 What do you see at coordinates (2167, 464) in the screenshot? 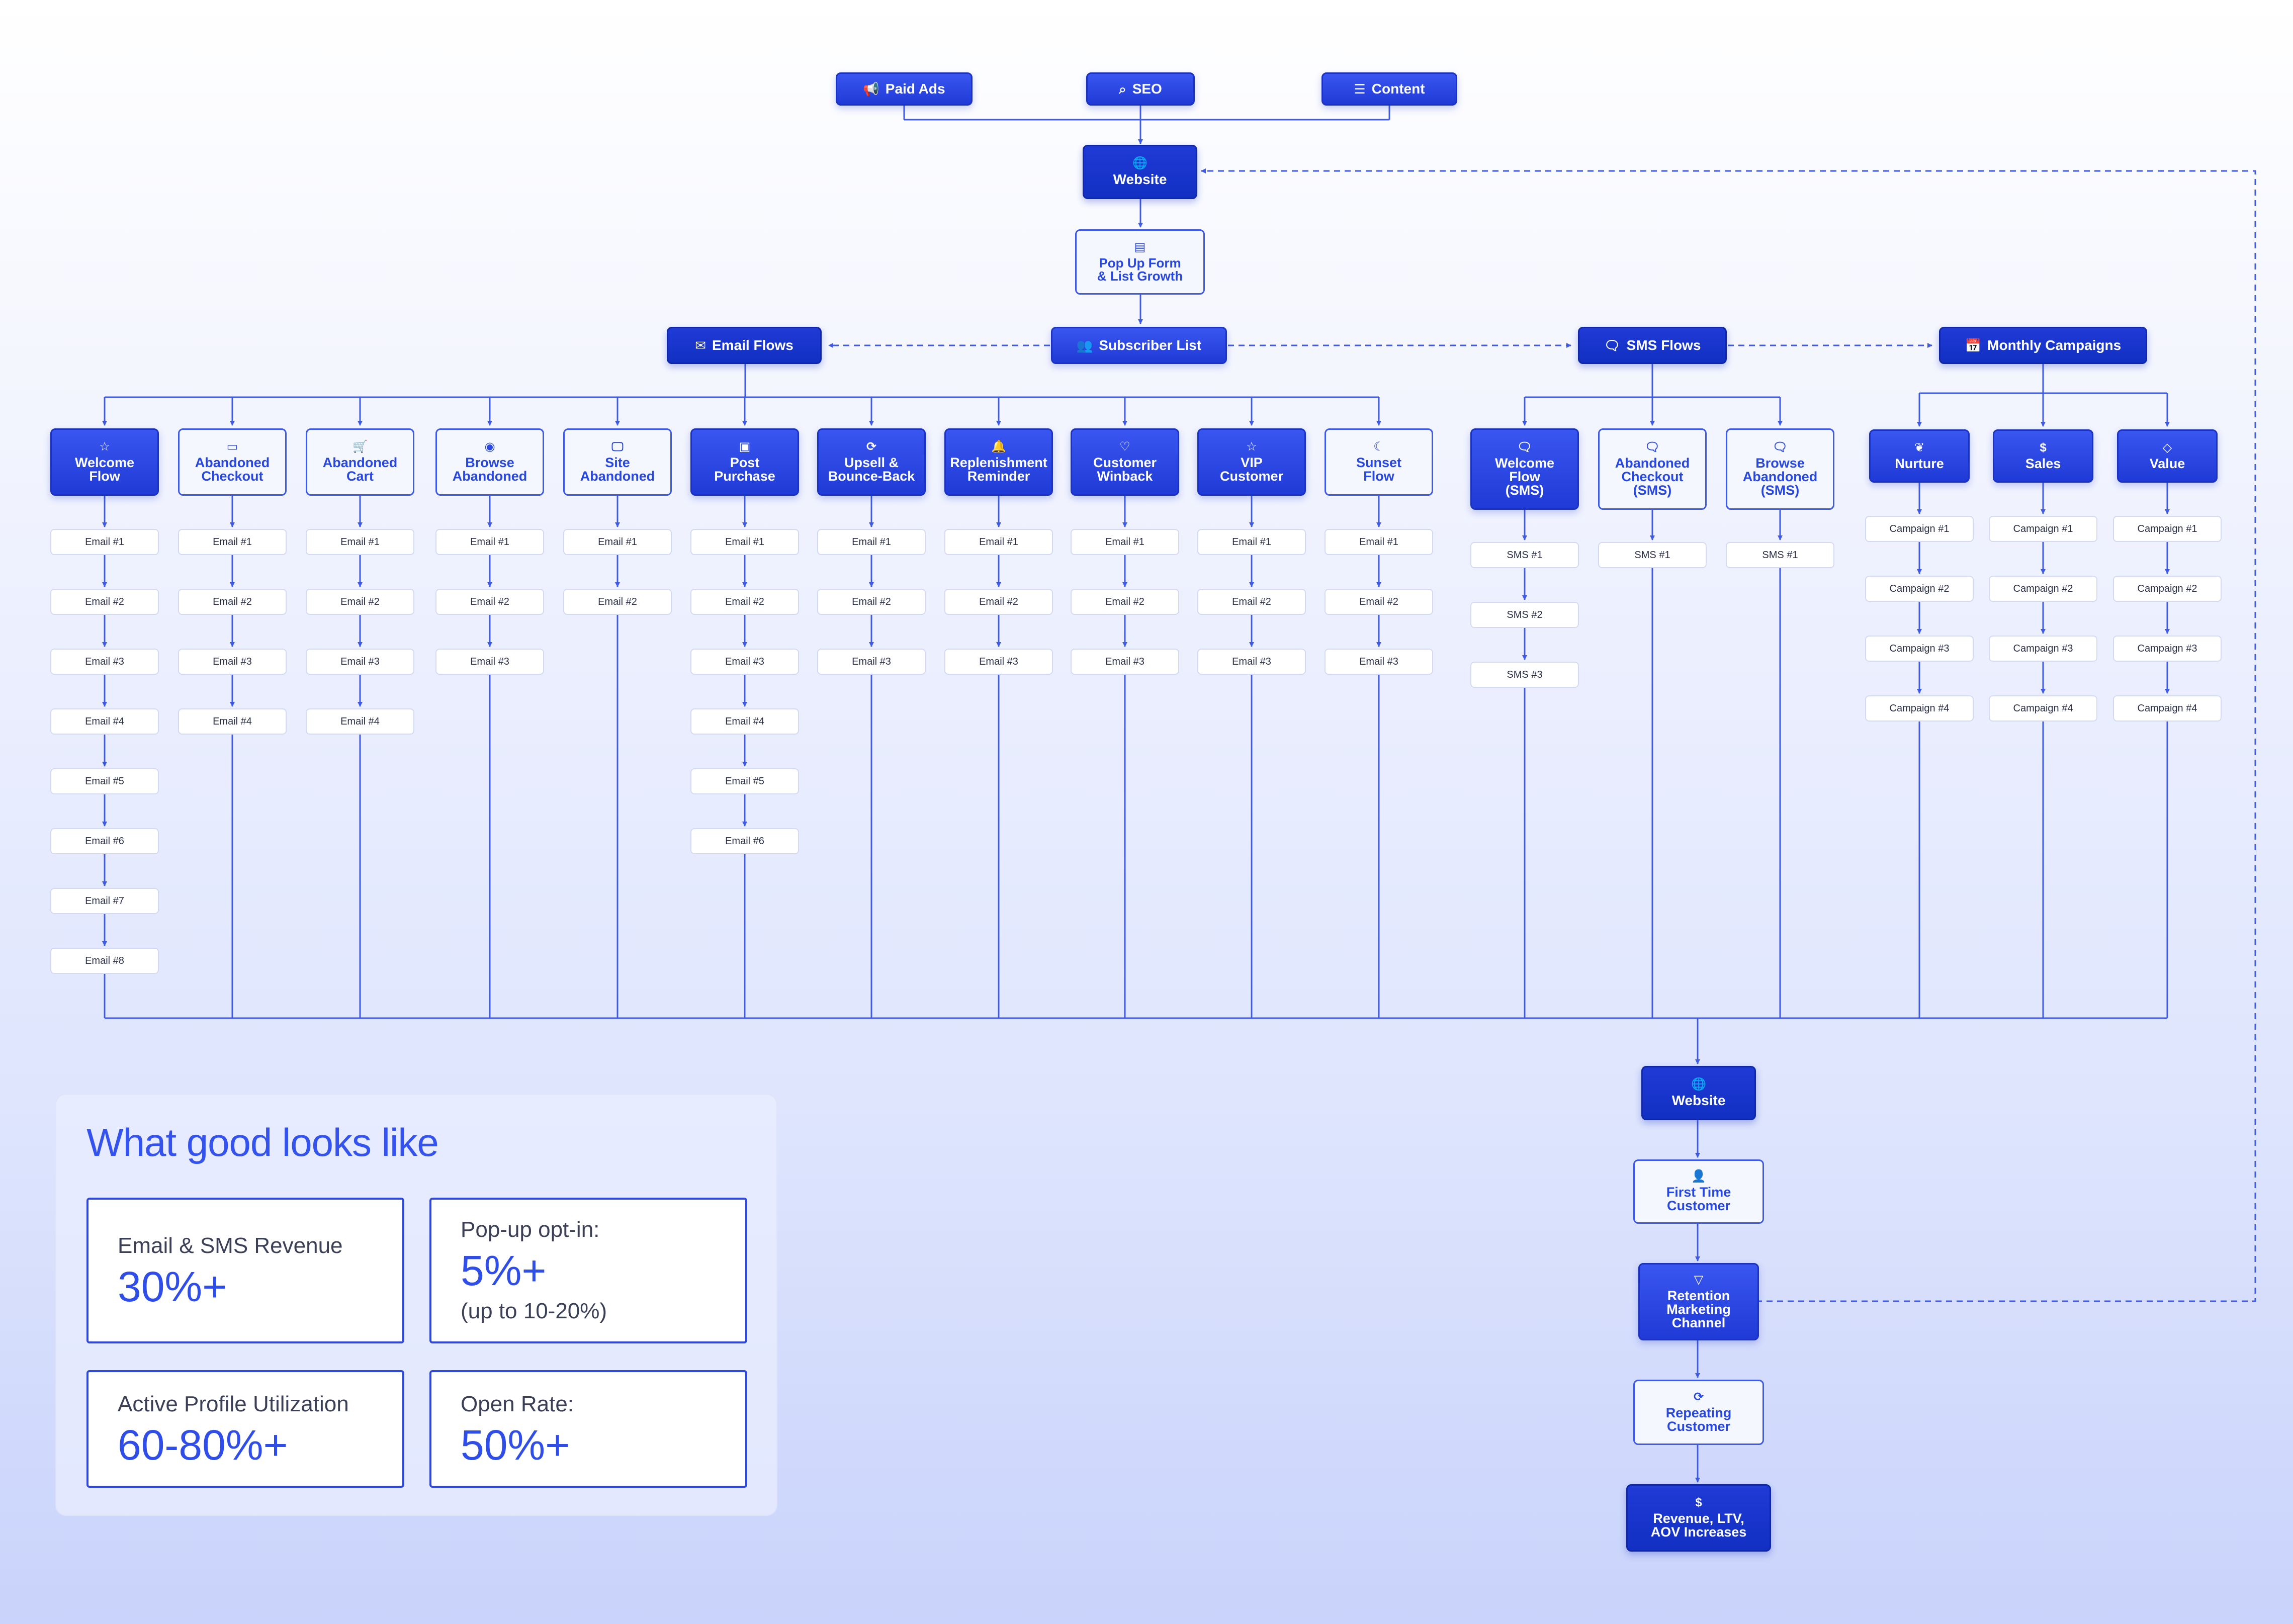
I see `node-label: Value` at bounding box center [2167, 464].